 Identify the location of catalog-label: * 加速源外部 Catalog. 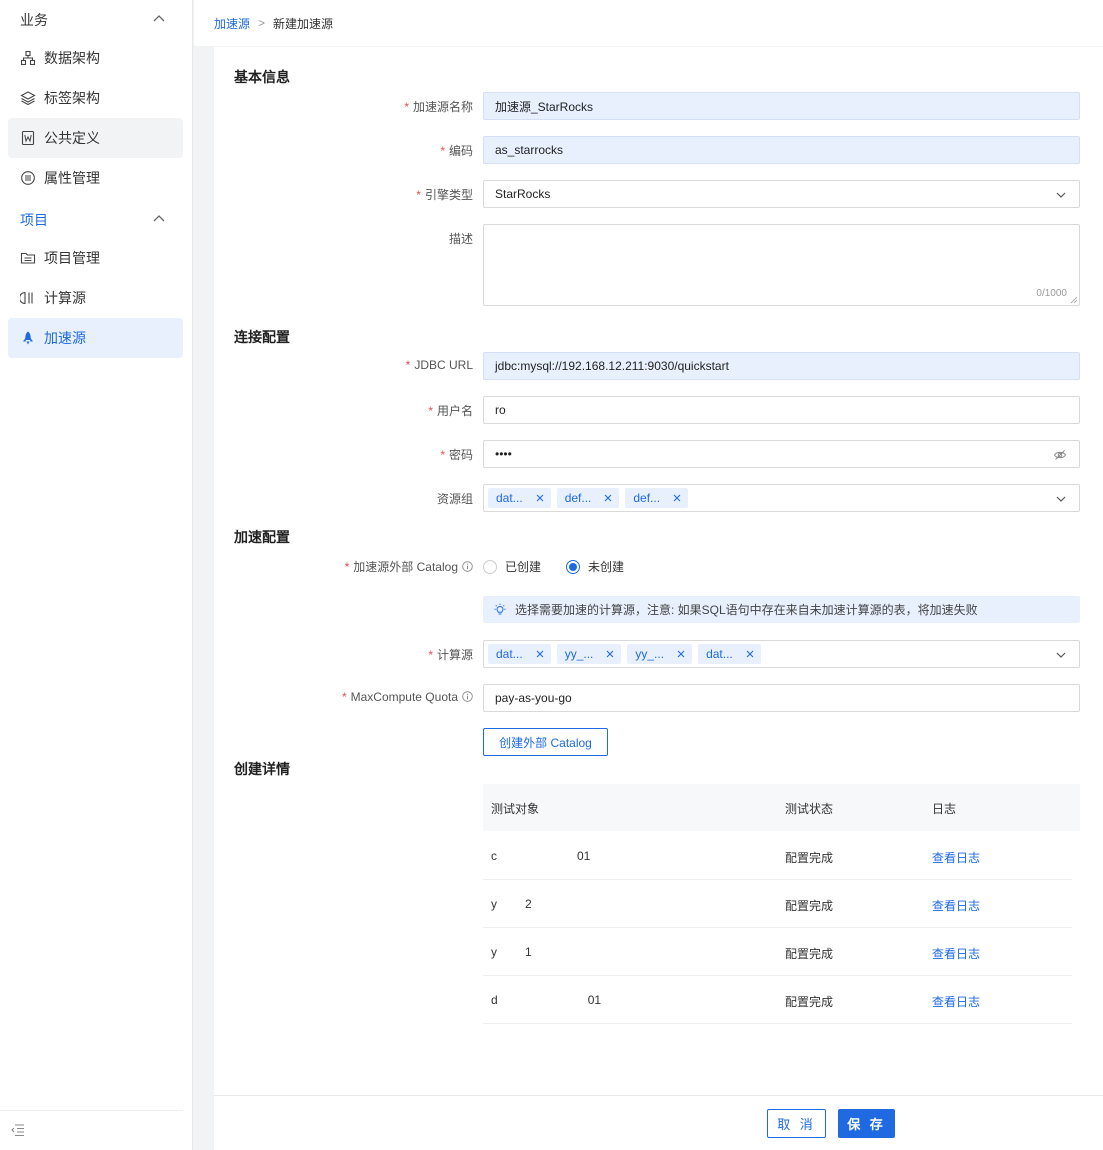
(409, 566).